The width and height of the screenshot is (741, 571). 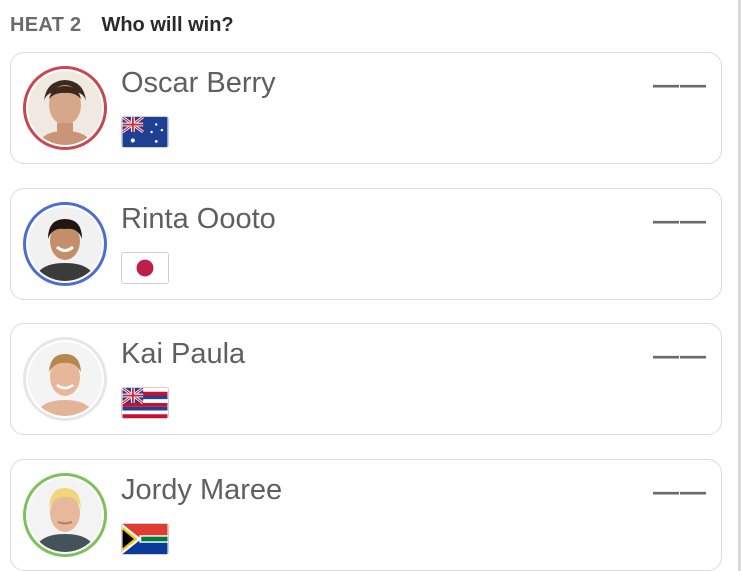 What do you see at coordinates (198, 83) in the screenshot?
I see `surfer-name: Oscar Berry` at bounding box center [198, 83].